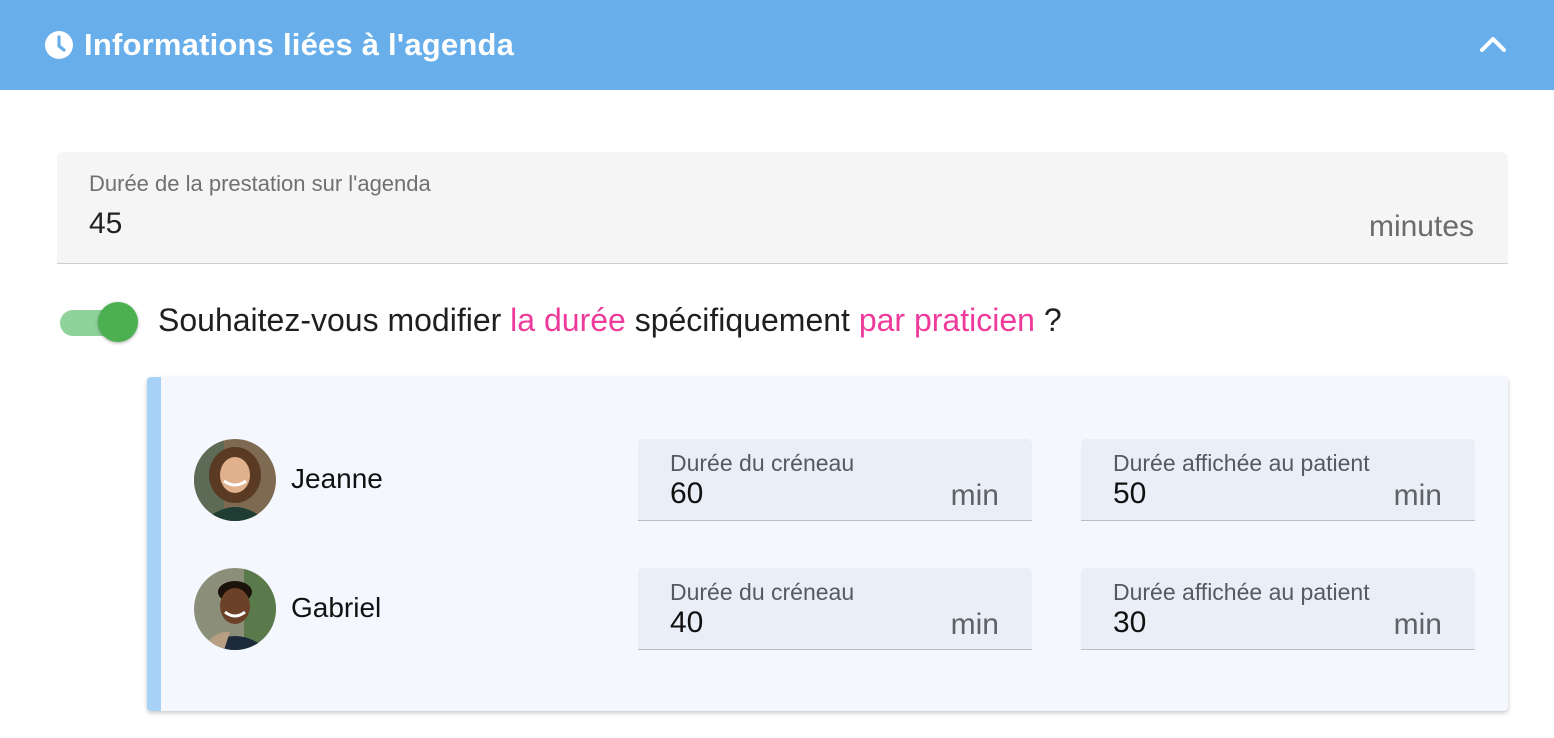  Describe the element at coordinates (777, 45) in the screenshot. I see `section-header: Informations liées à l'agenda` at that location.